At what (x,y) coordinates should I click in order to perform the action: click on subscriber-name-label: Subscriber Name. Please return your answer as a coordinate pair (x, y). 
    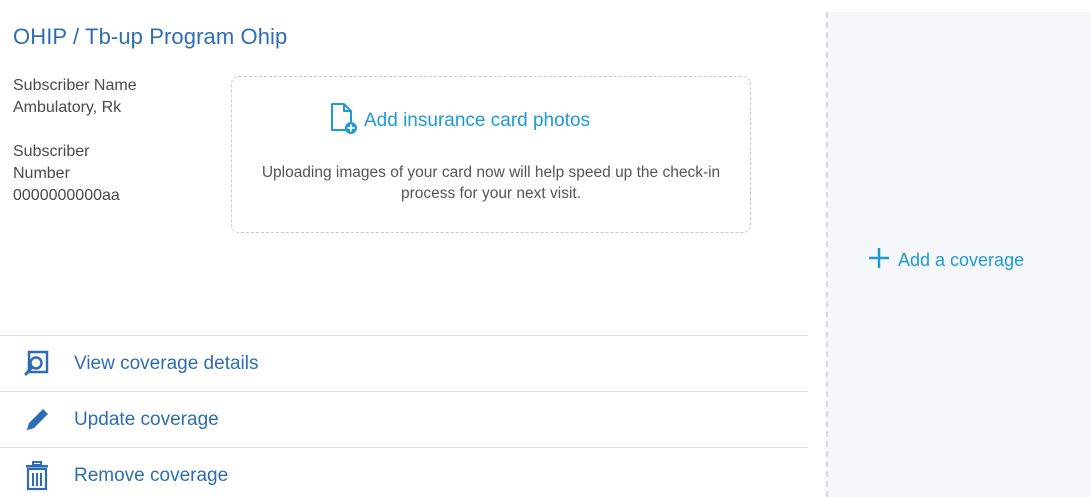
    Looking at the image, I should click on (75, 85).